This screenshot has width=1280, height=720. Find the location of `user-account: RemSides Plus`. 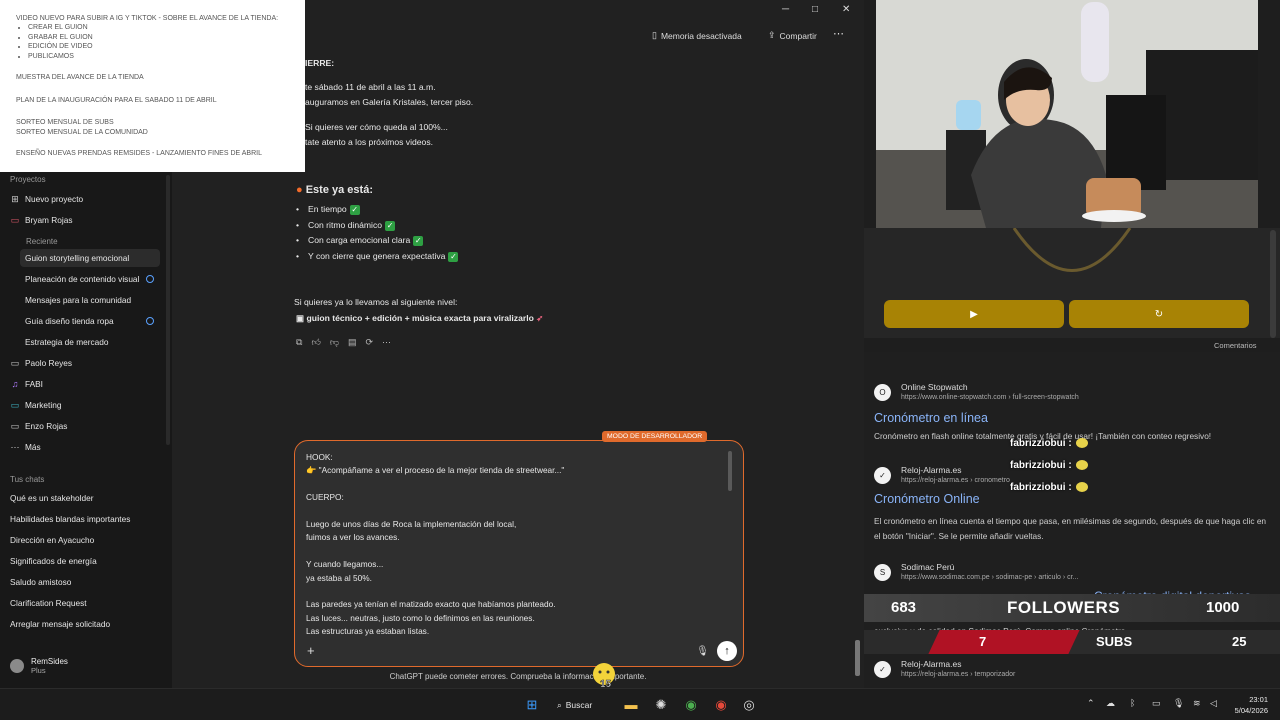

user-account: RemSides Plus is located at coordinates (39, 666).